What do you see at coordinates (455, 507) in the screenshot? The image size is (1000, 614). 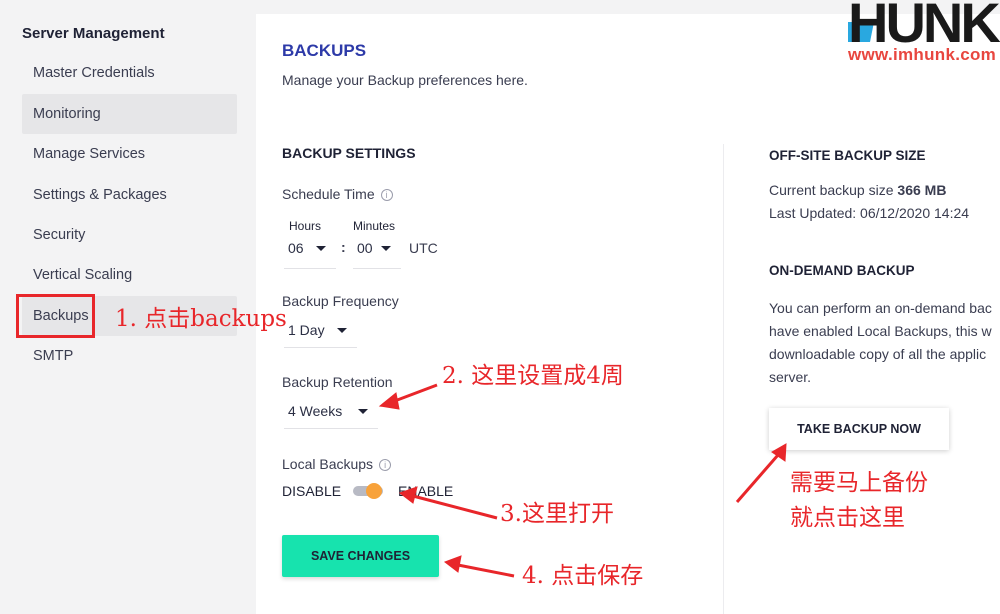 I see `arrow-toggle` at bounding box center [455, 507].